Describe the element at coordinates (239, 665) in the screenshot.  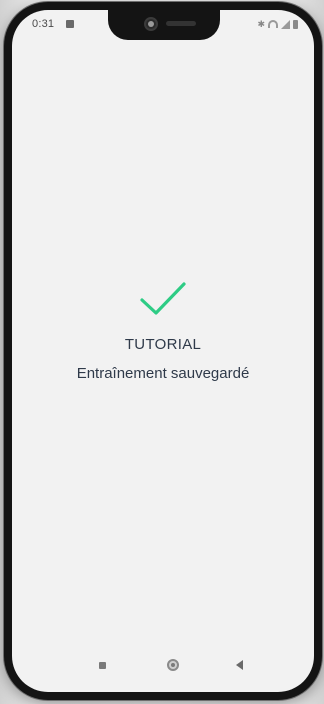
I see `back-icon` at that location.